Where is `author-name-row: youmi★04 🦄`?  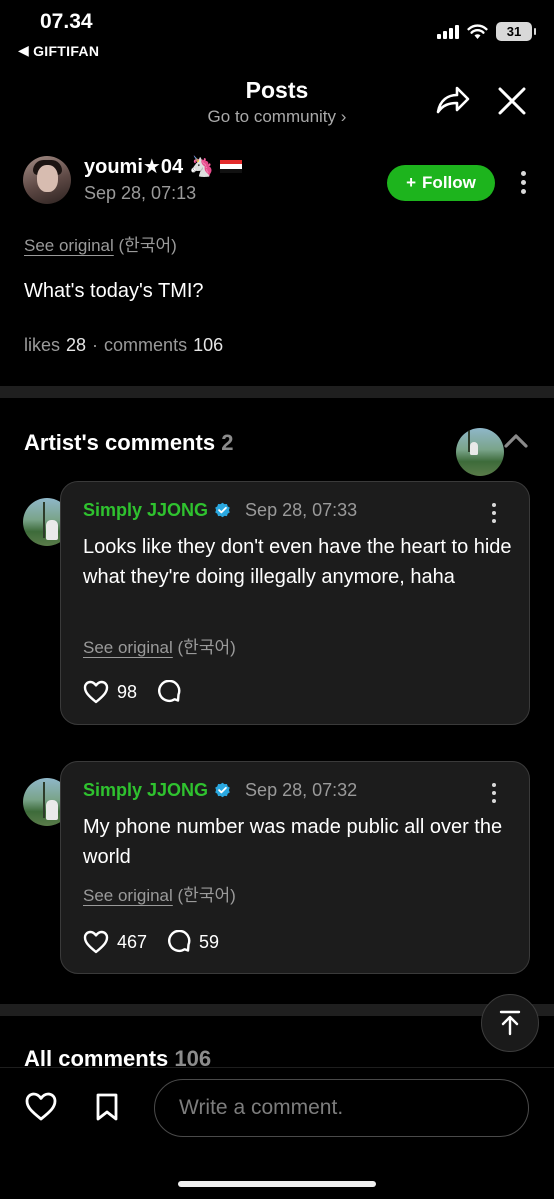
author-name-row: youmi★04 🦄 is located at coordinates (163, 166).